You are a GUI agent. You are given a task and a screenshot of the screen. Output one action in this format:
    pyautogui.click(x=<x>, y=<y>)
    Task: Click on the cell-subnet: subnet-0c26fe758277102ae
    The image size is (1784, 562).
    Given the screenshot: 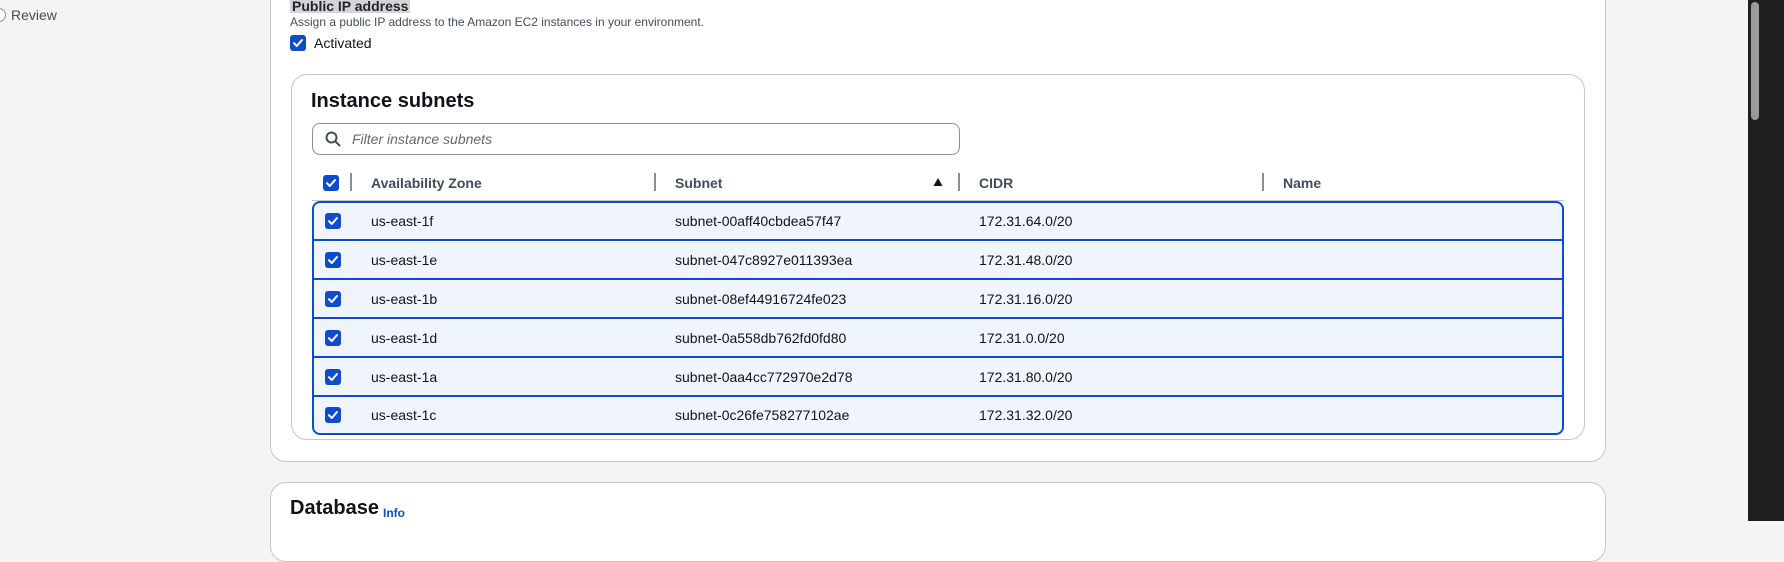 What is the action you would take?
    pyautogui.click(x=762, y=415)
    